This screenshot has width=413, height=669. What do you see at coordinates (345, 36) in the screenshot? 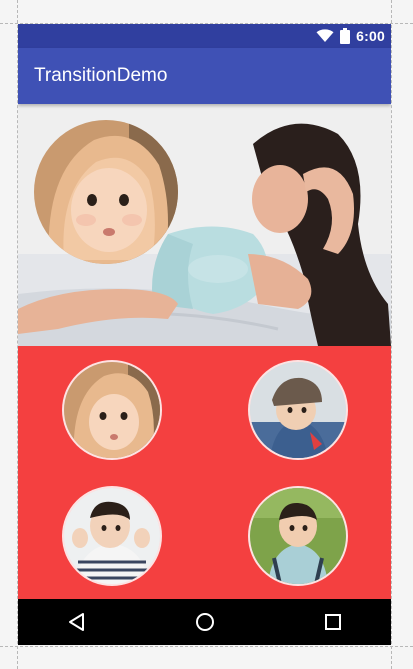
I see `battery-icon` at bounding box center [345, 36].